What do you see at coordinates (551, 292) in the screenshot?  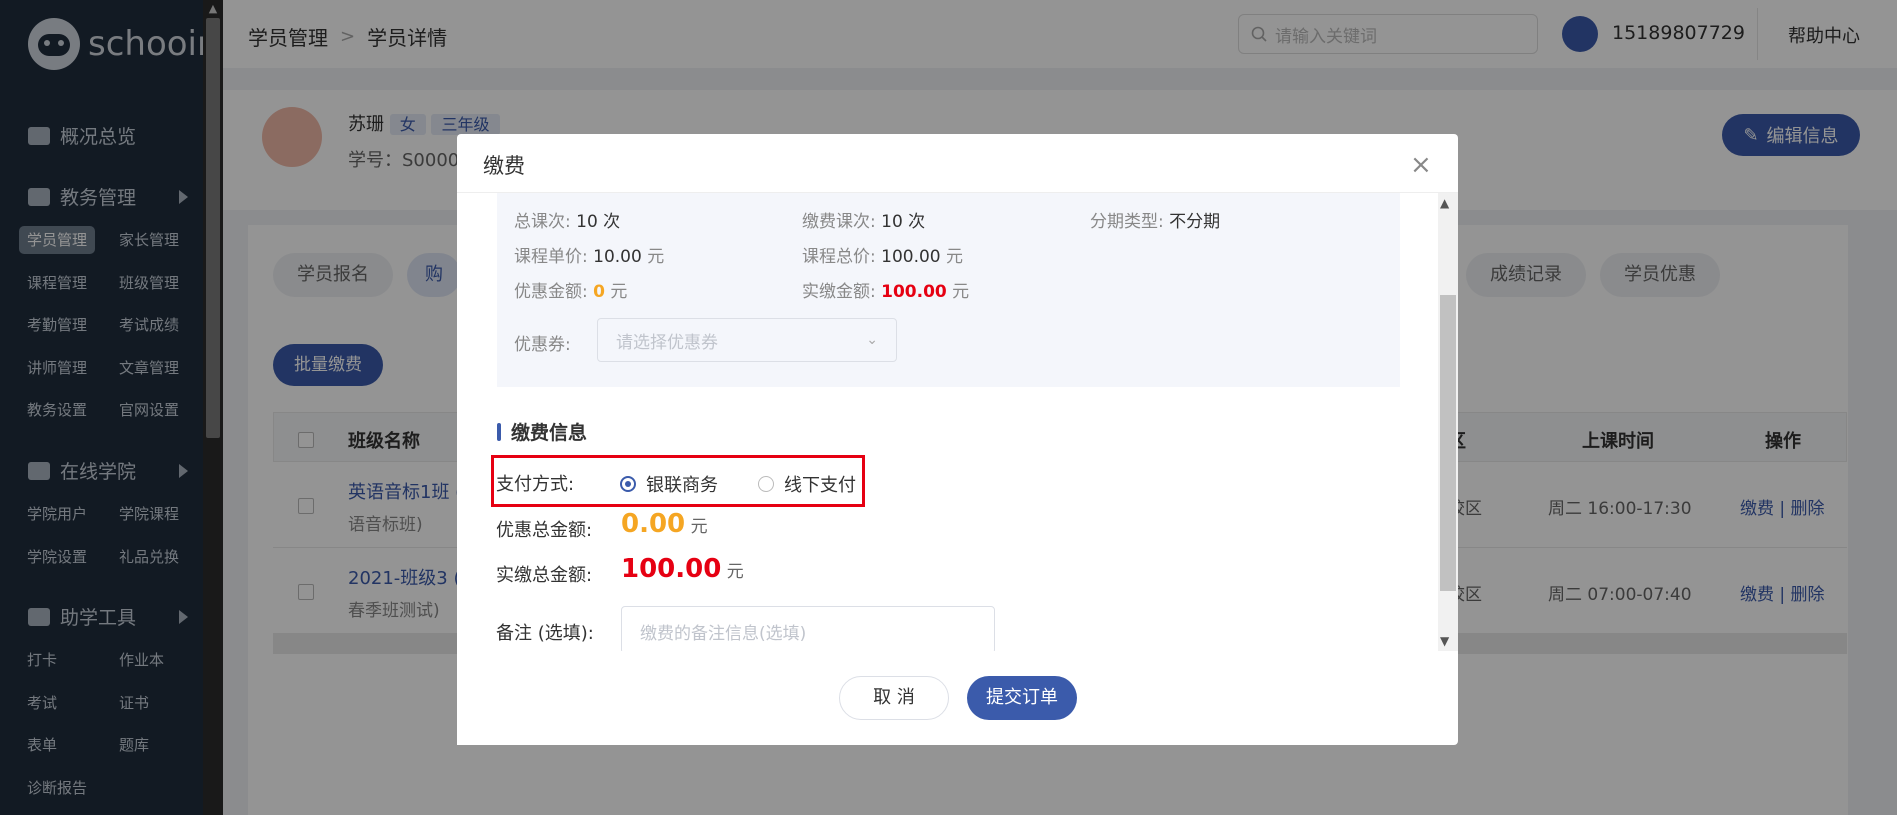 I see `field-label: 优惠金额:` at bounding box center [551, 292].